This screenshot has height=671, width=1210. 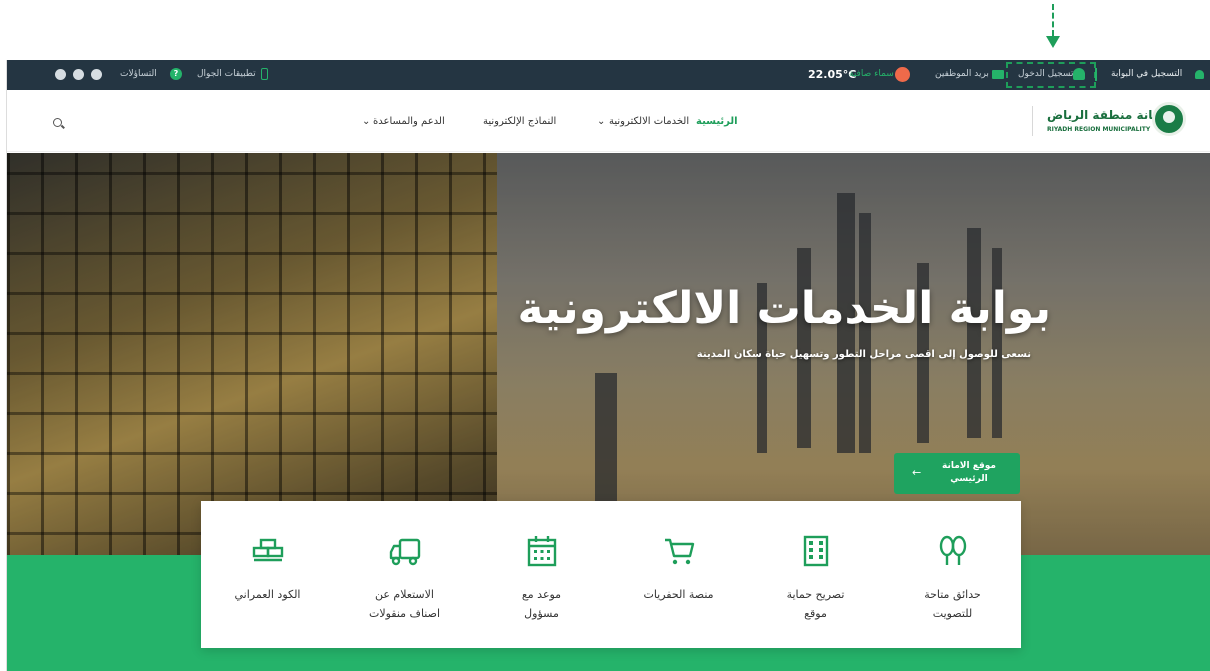 I want to click on user-icon, so click(x=1079, y=74).